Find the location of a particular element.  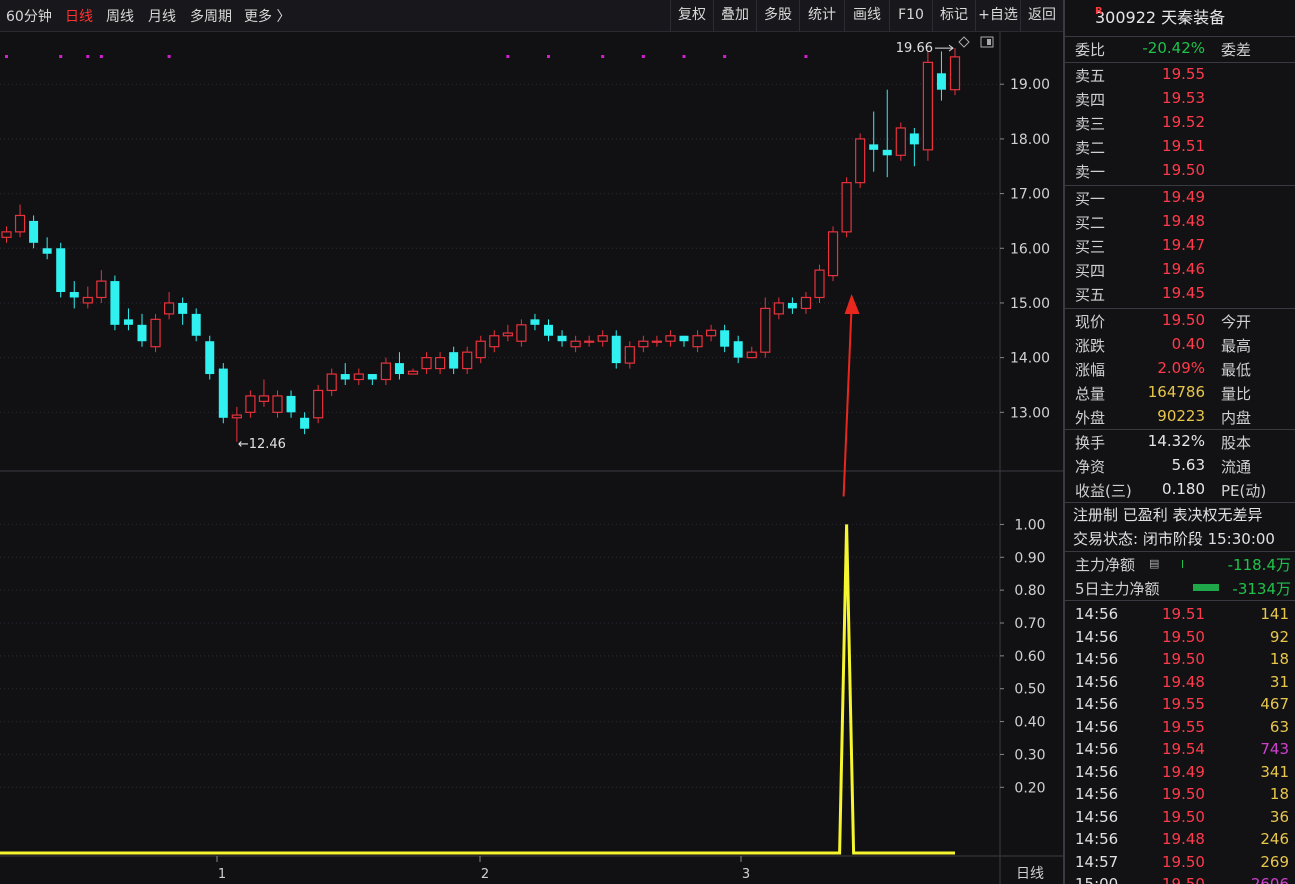

tab-weekly: 周线 is located at coordinates (120, 16).